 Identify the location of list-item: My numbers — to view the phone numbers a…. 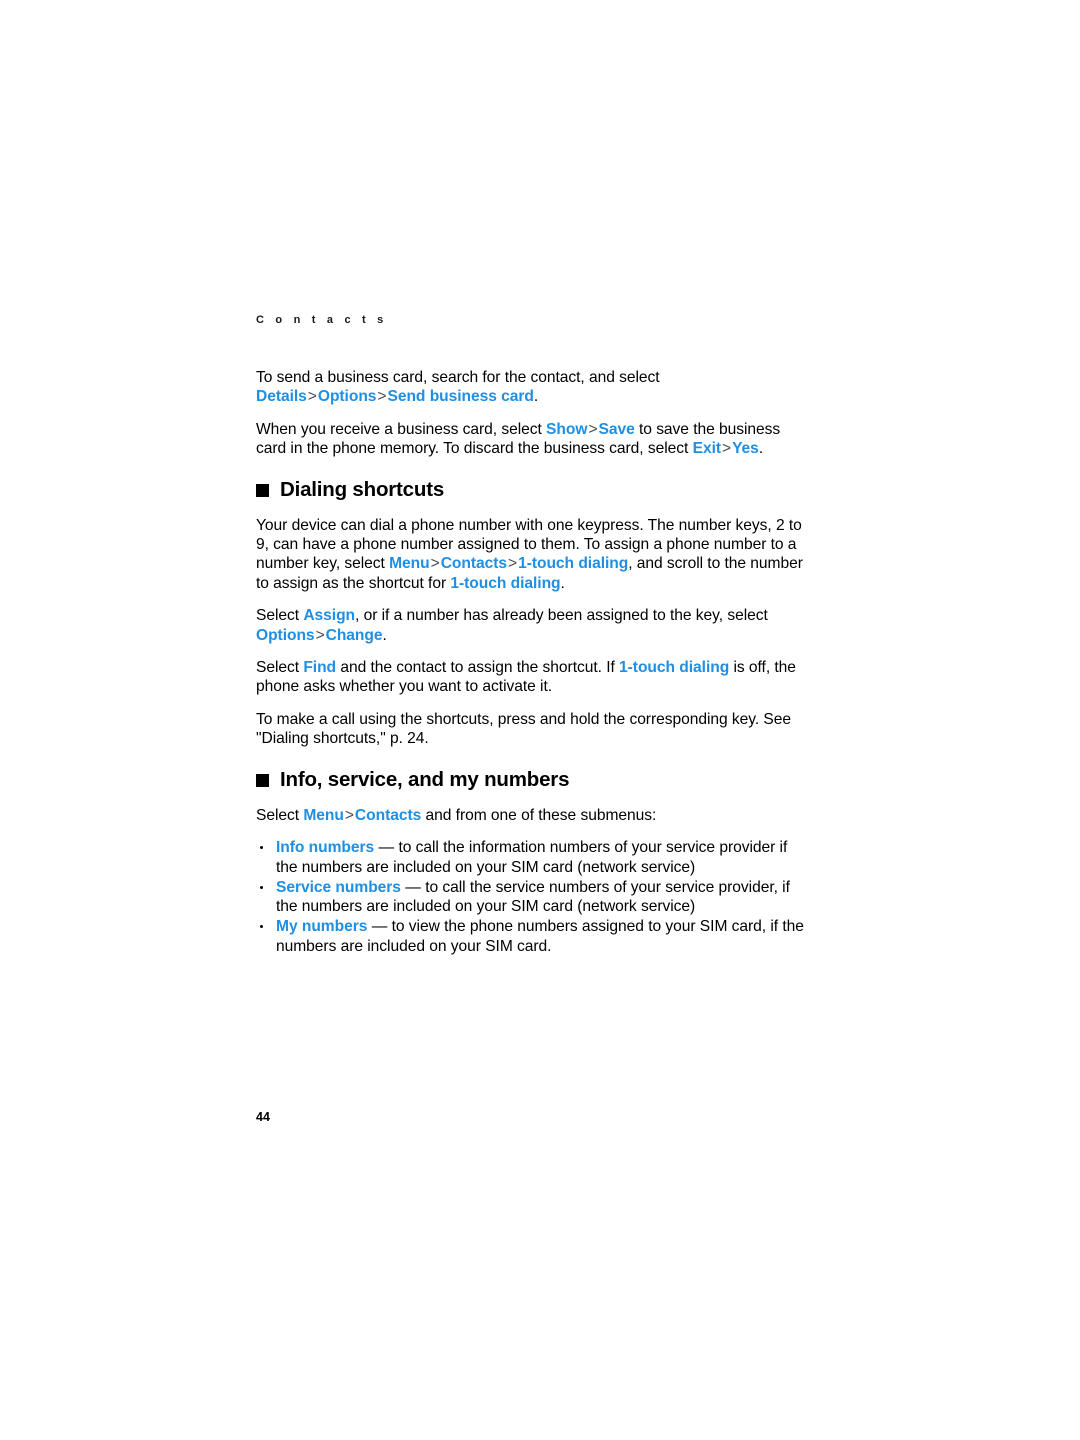
(530, 937).